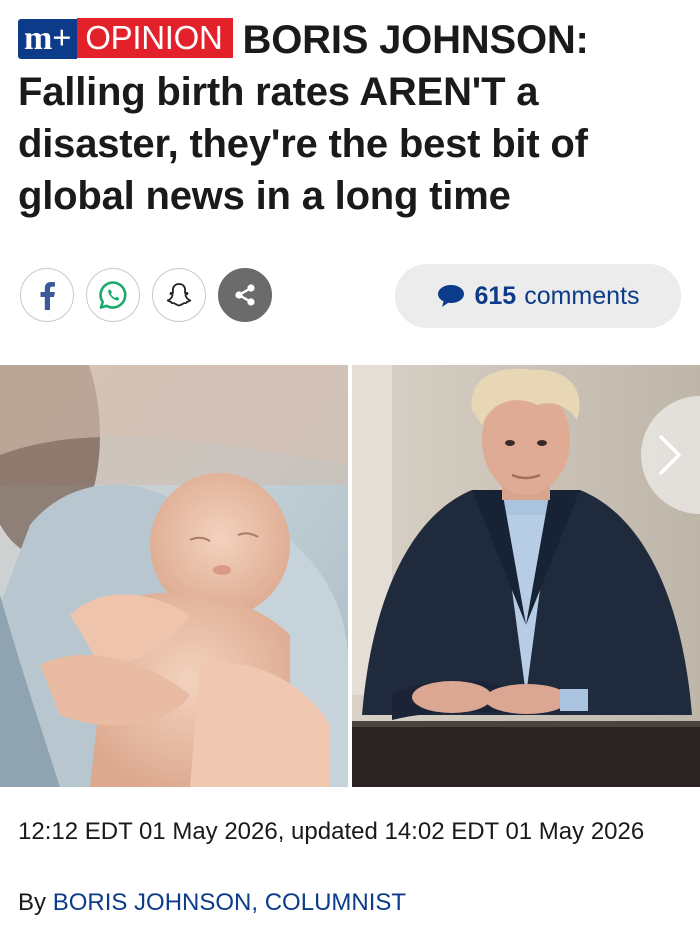  I want to click on facebook-icon, so click(47, 296).